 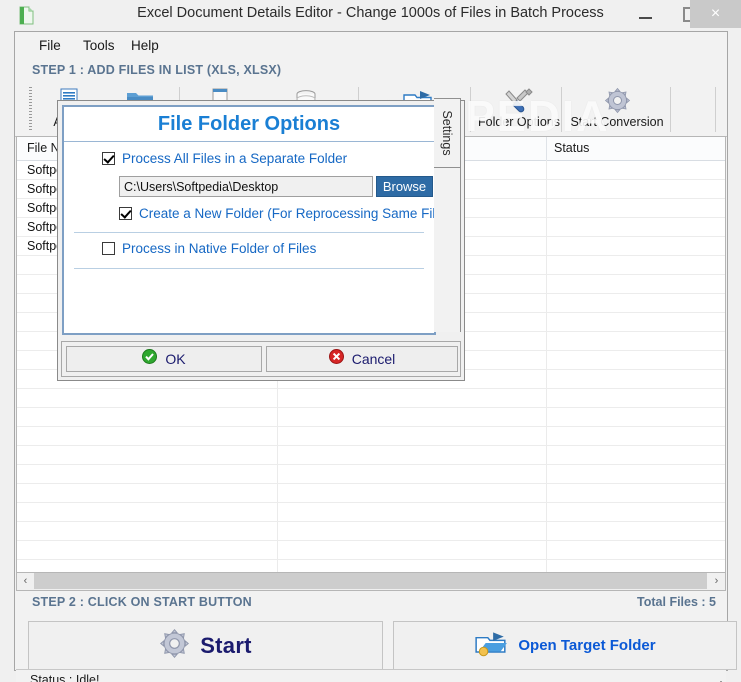 What do you see at coordinates (617, 122) in the screenshot?
I see `toolbar-label-start-conversion: Start Conversion` at bounding box center [617, 122].